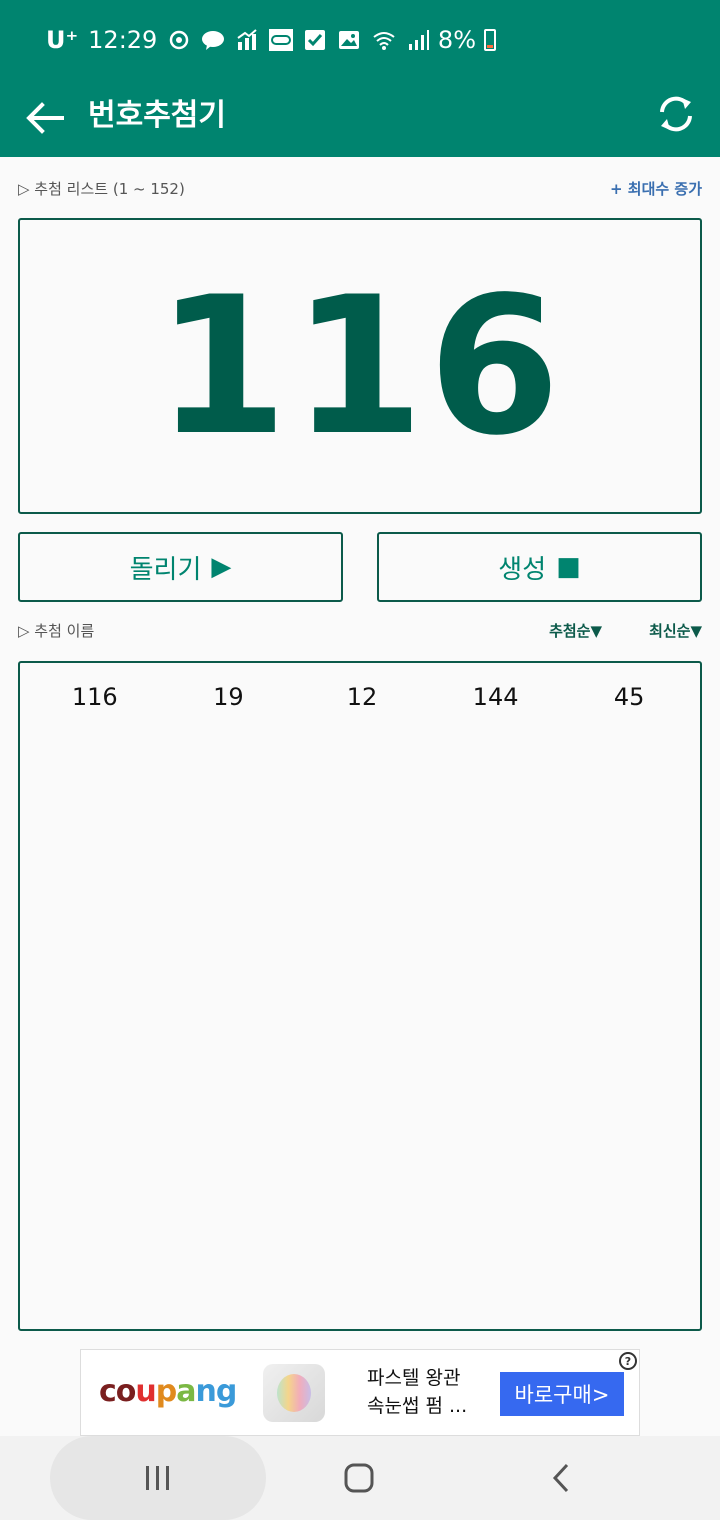 This screenshot has width=720, height=1520. What do you see at coordinates (656, 188) in the screenshot?
I see `increase-max-link: + 최대수 증가` at bounding box center [656, 188].